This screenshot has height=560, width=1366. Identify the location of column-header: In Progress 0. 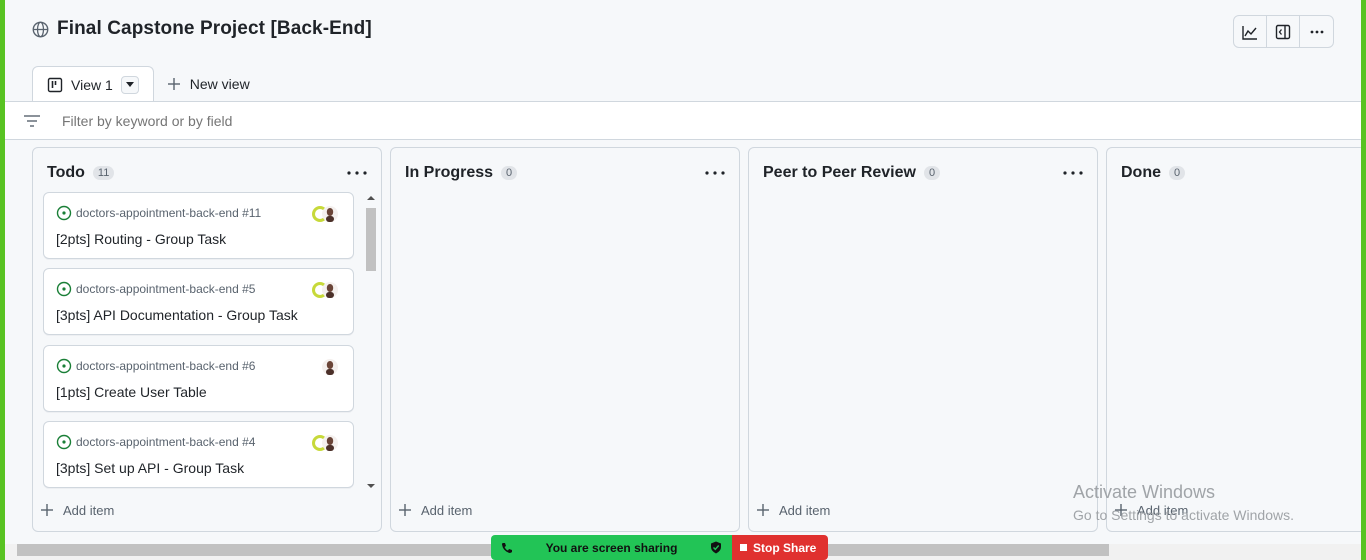
(461, 173).